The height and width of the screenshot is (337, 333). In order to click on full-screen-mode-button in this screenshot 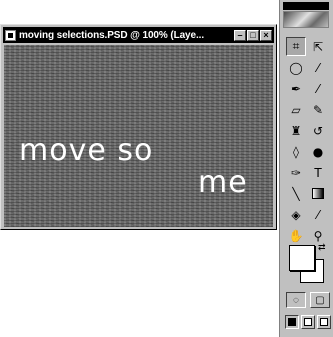, I will do `click(324, 322)`.